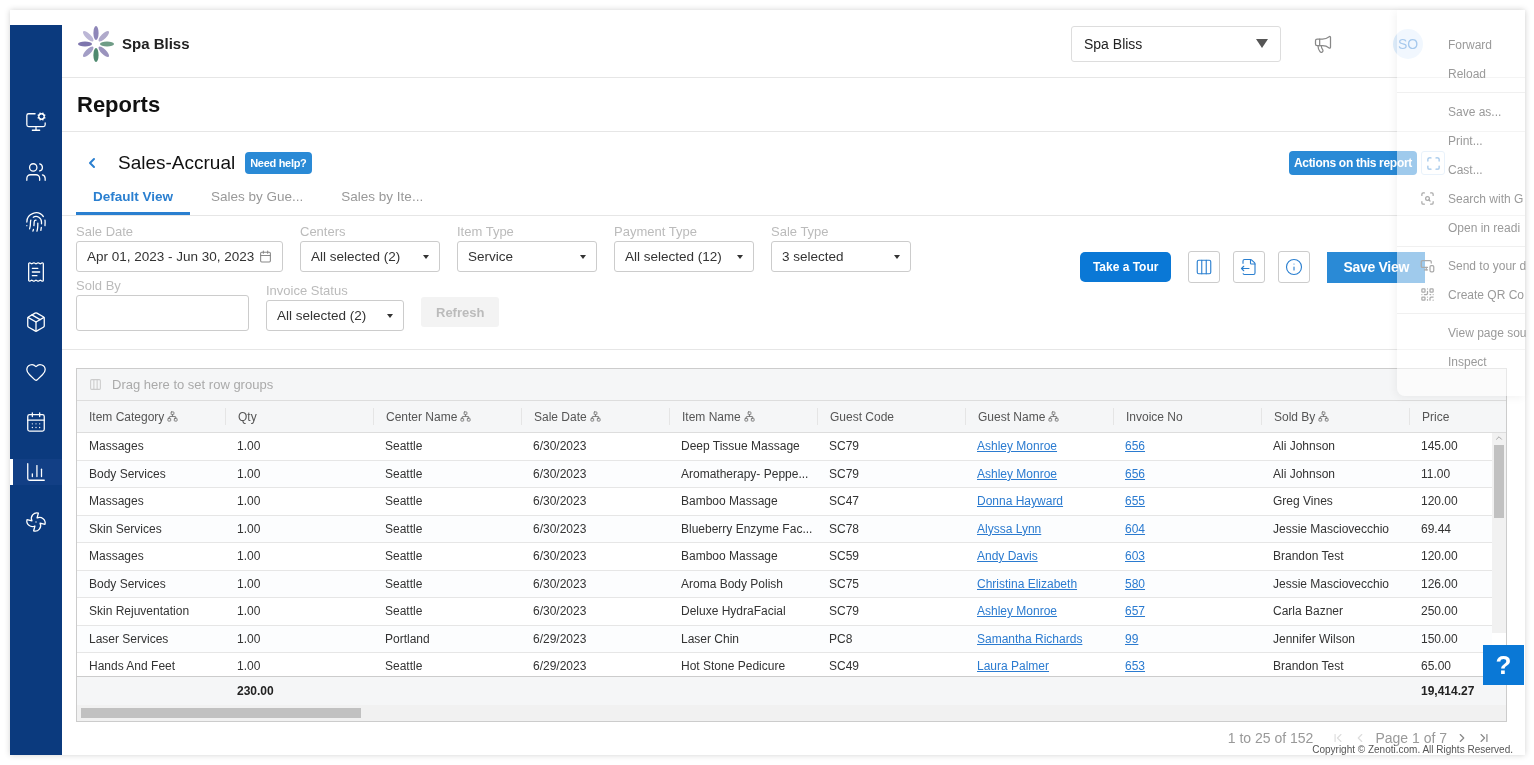 This screenshot has height=765, width=1534. I want to click on column-header: Sale Date, so click(595, 416).